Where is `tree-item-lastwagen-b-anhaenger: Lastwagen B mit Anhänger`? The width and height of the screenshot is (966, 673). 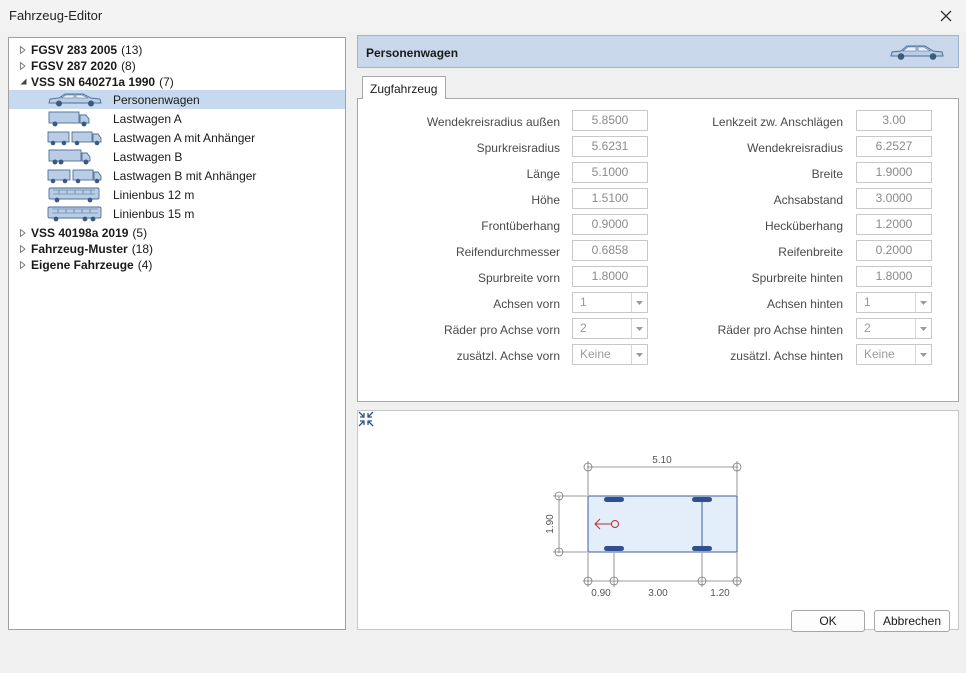
tree-item-lastwagen-b-anhaenger: Lastwagen B mit Anhänger is located at coordinates (177, 175).